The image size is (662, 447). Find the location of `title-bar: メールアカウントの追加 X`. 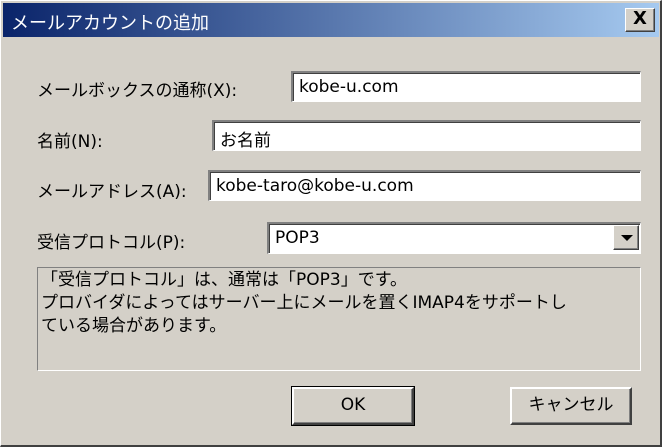

title-bar: メールアカウントの追加 X is located at coordinates (331, 20).